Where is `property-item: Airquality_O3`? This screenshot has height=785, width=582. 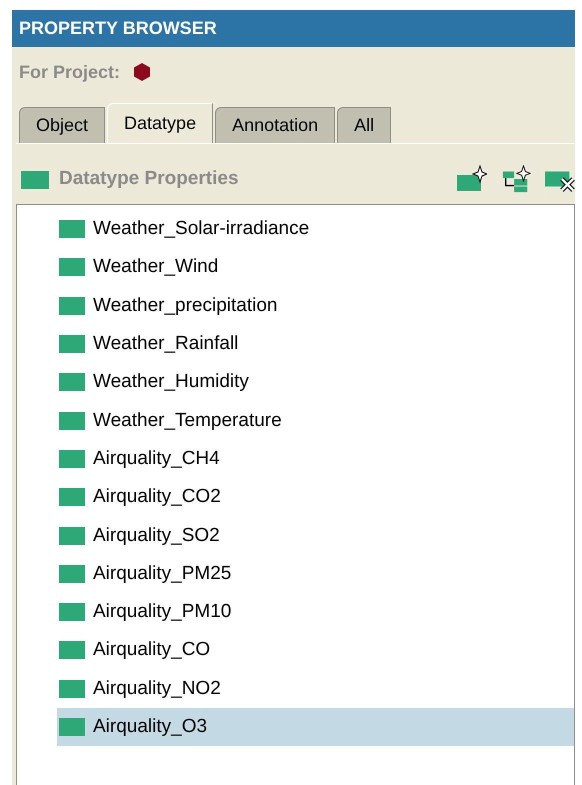
property-item: Airquality_O3 is located at coordinates (315, 727).